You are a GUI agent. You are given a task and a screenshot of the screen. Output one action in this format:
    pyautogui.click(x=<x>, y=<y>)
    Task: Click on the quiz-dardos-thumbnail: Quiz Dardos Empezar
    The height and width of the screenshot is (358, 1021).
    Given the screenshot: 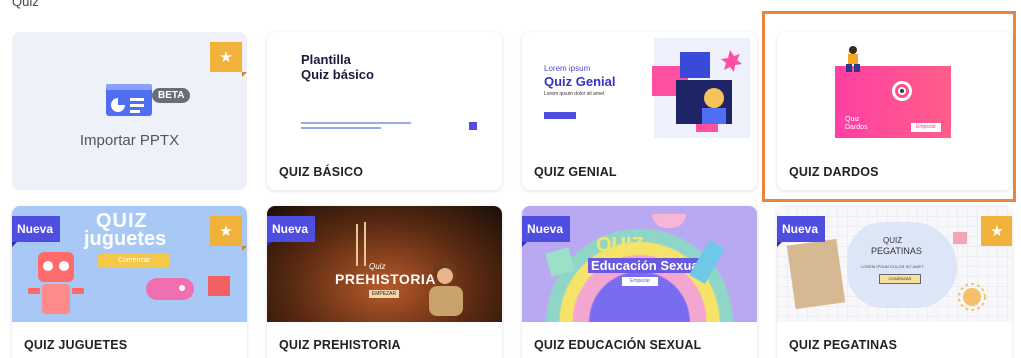 What is the action you would take?
    pyautogui.click(x=894, y=90)
    